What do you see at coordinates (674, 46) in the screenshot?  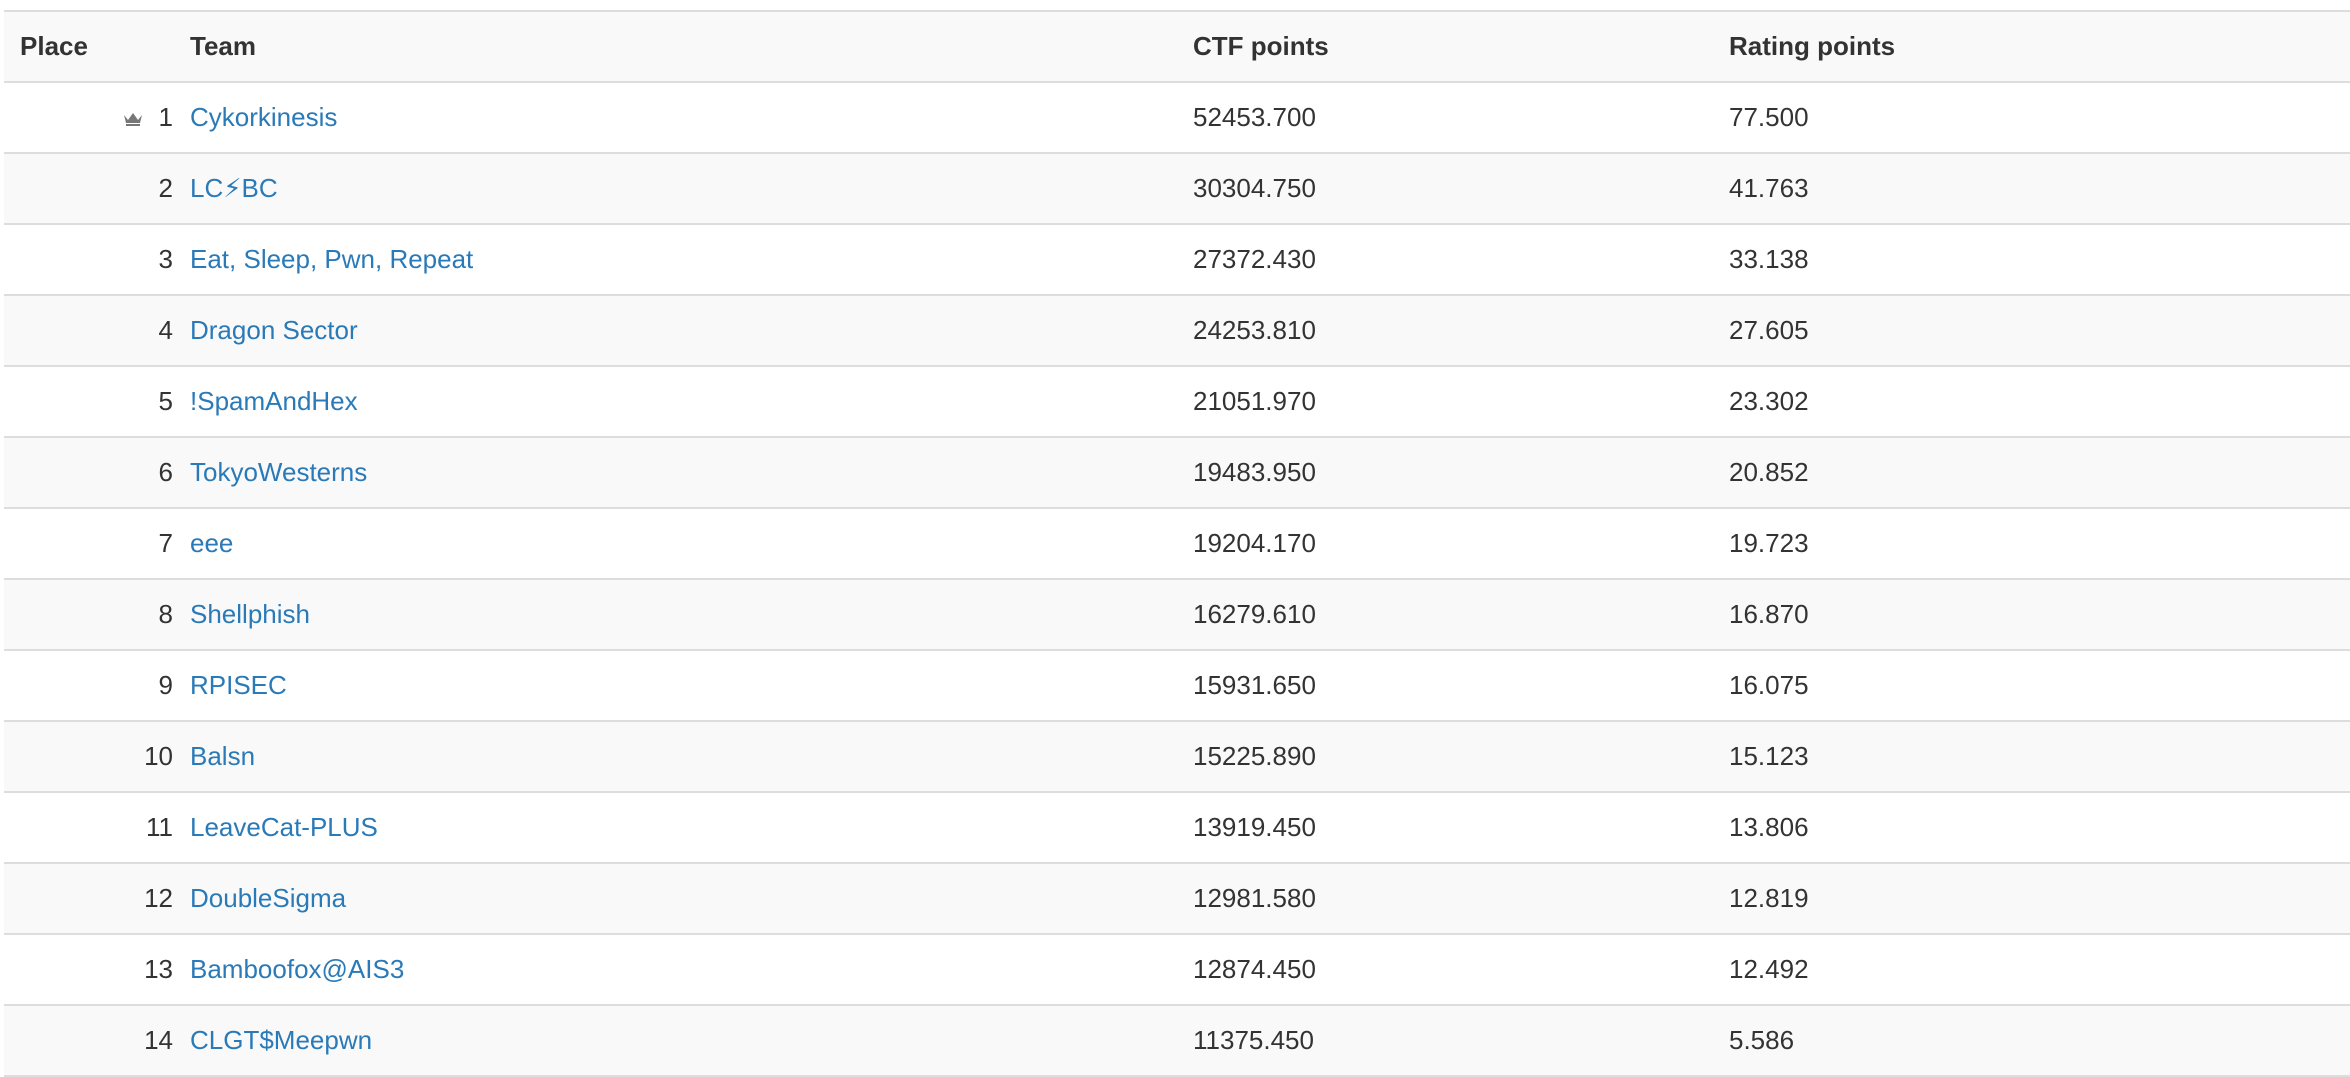 I see `column-header-team: Team` at bounding box center [674, 46].